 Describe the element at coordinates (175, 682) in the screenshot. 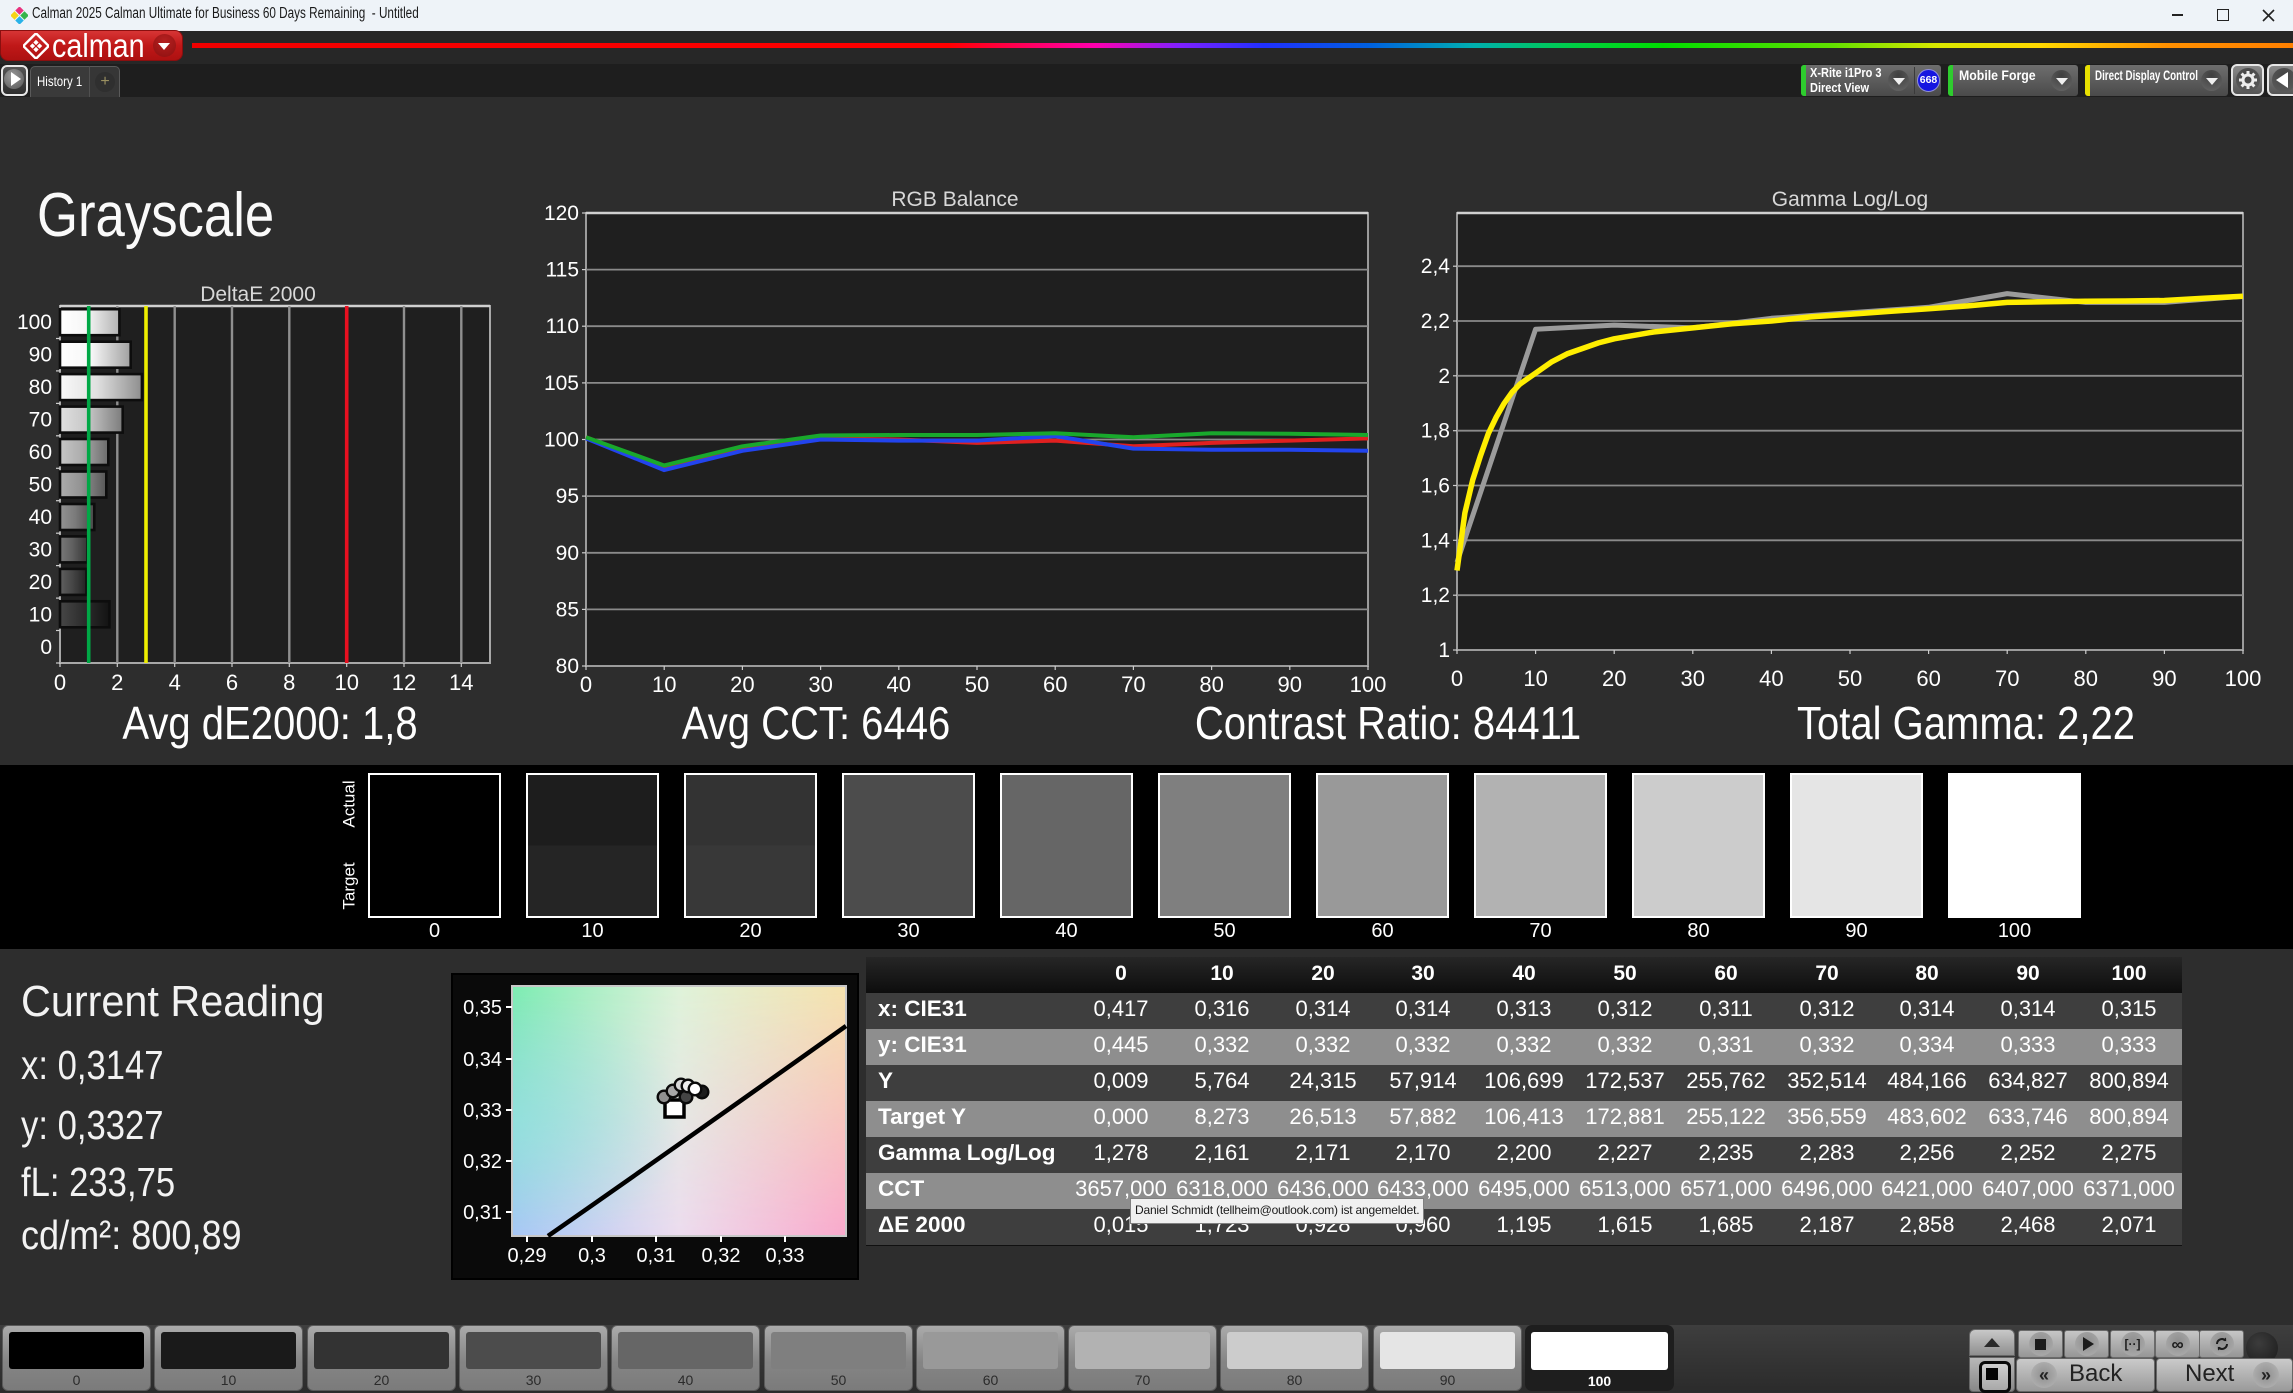

I see `svg-text: 4` at that location.